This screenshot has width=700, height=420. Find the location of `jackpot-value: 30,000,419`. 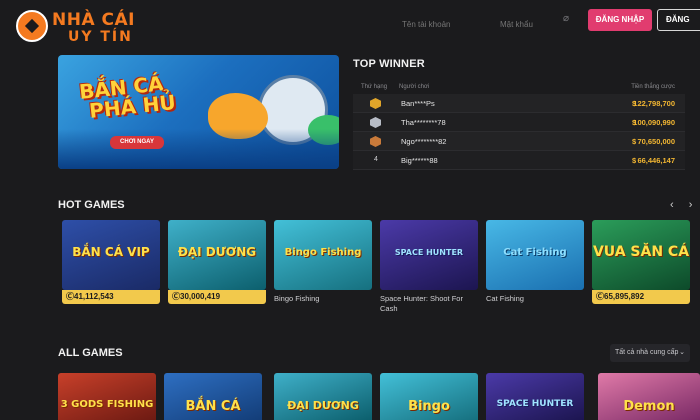

jackpot-value: 30,000,419 is located at coordinates (200, 296).